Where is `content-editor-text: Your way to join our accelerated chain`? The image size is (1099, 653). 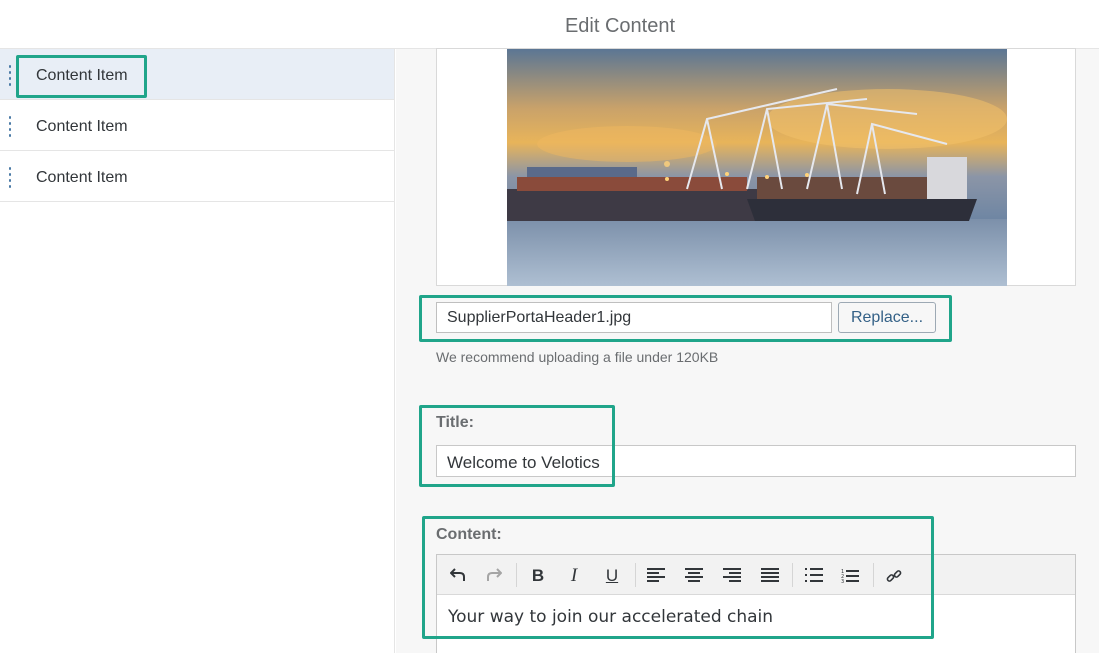 content-editor-text: Your way to join our accelerated chain is located at coordinates (610, 617).